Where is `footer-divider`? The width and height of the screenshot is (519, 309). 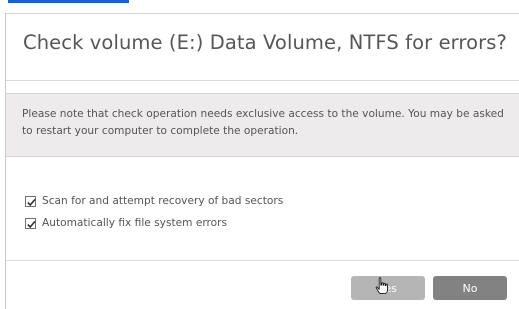
footer-divider is located at coordinates (262, 260).